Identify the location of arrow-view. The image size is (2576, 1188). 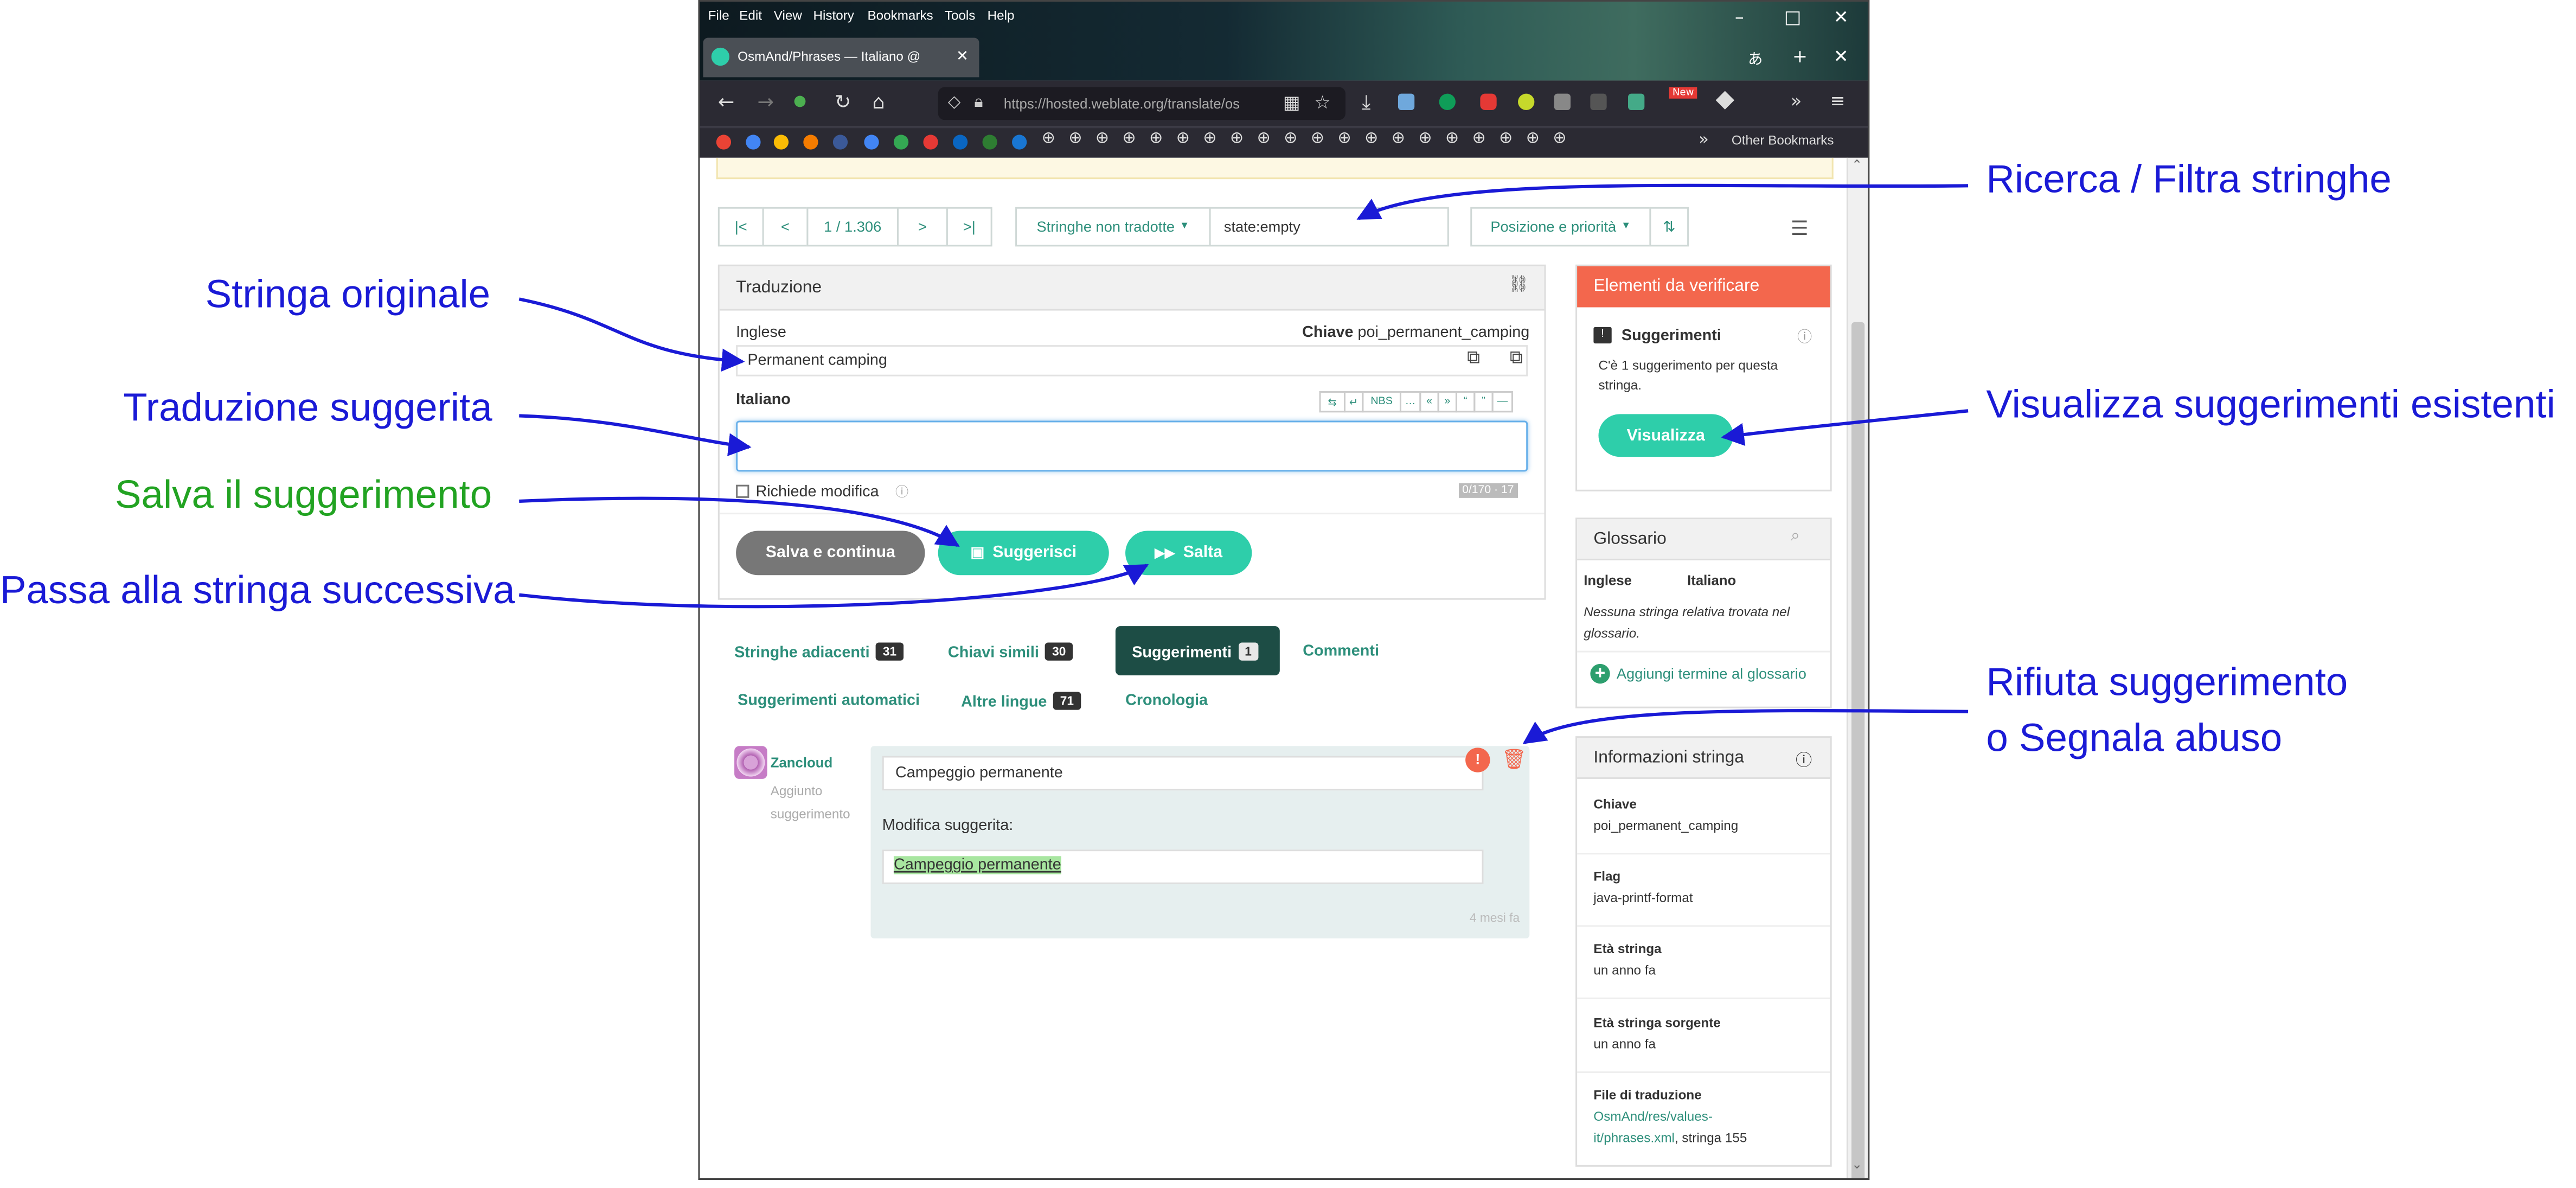
(1845, 427).